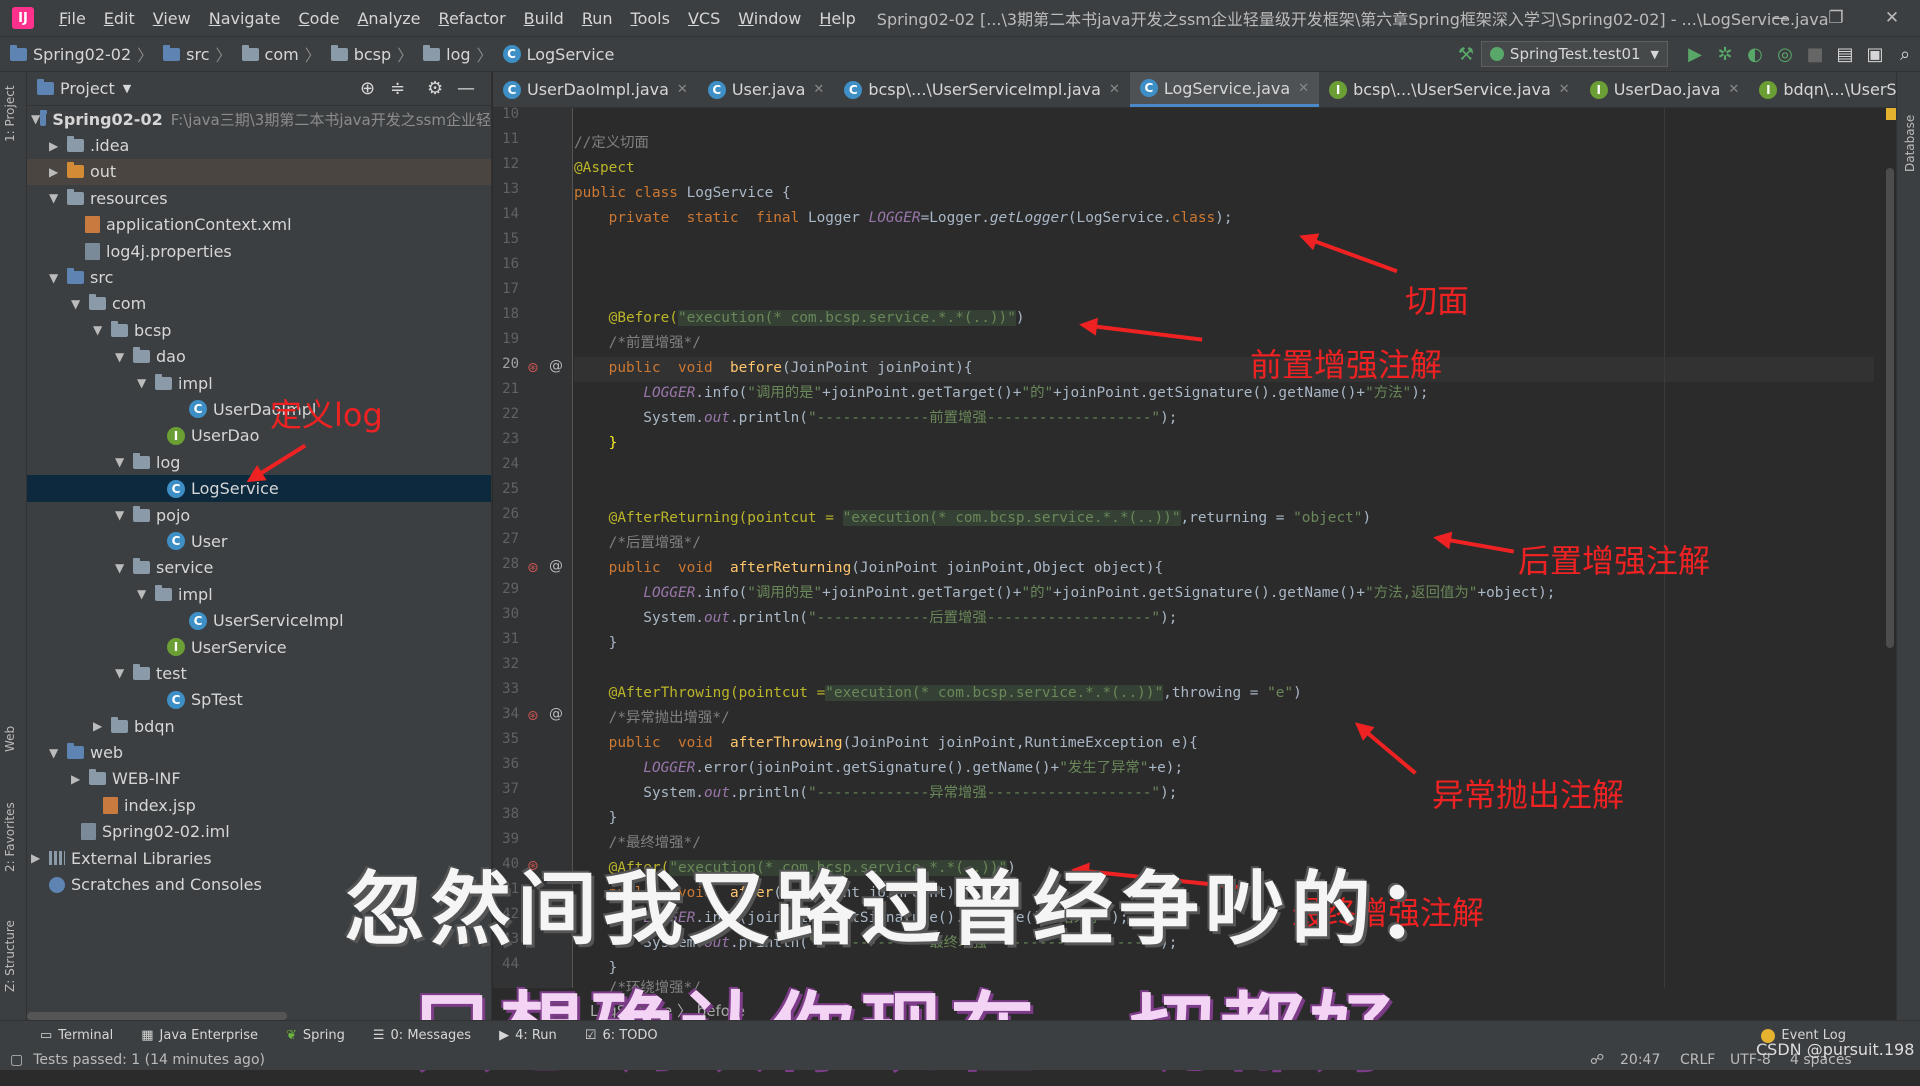  What do you see at coordinates (1780, 18) in the screenshot?
I see `minimize-icon: —` at bounding box center [1780, 18].